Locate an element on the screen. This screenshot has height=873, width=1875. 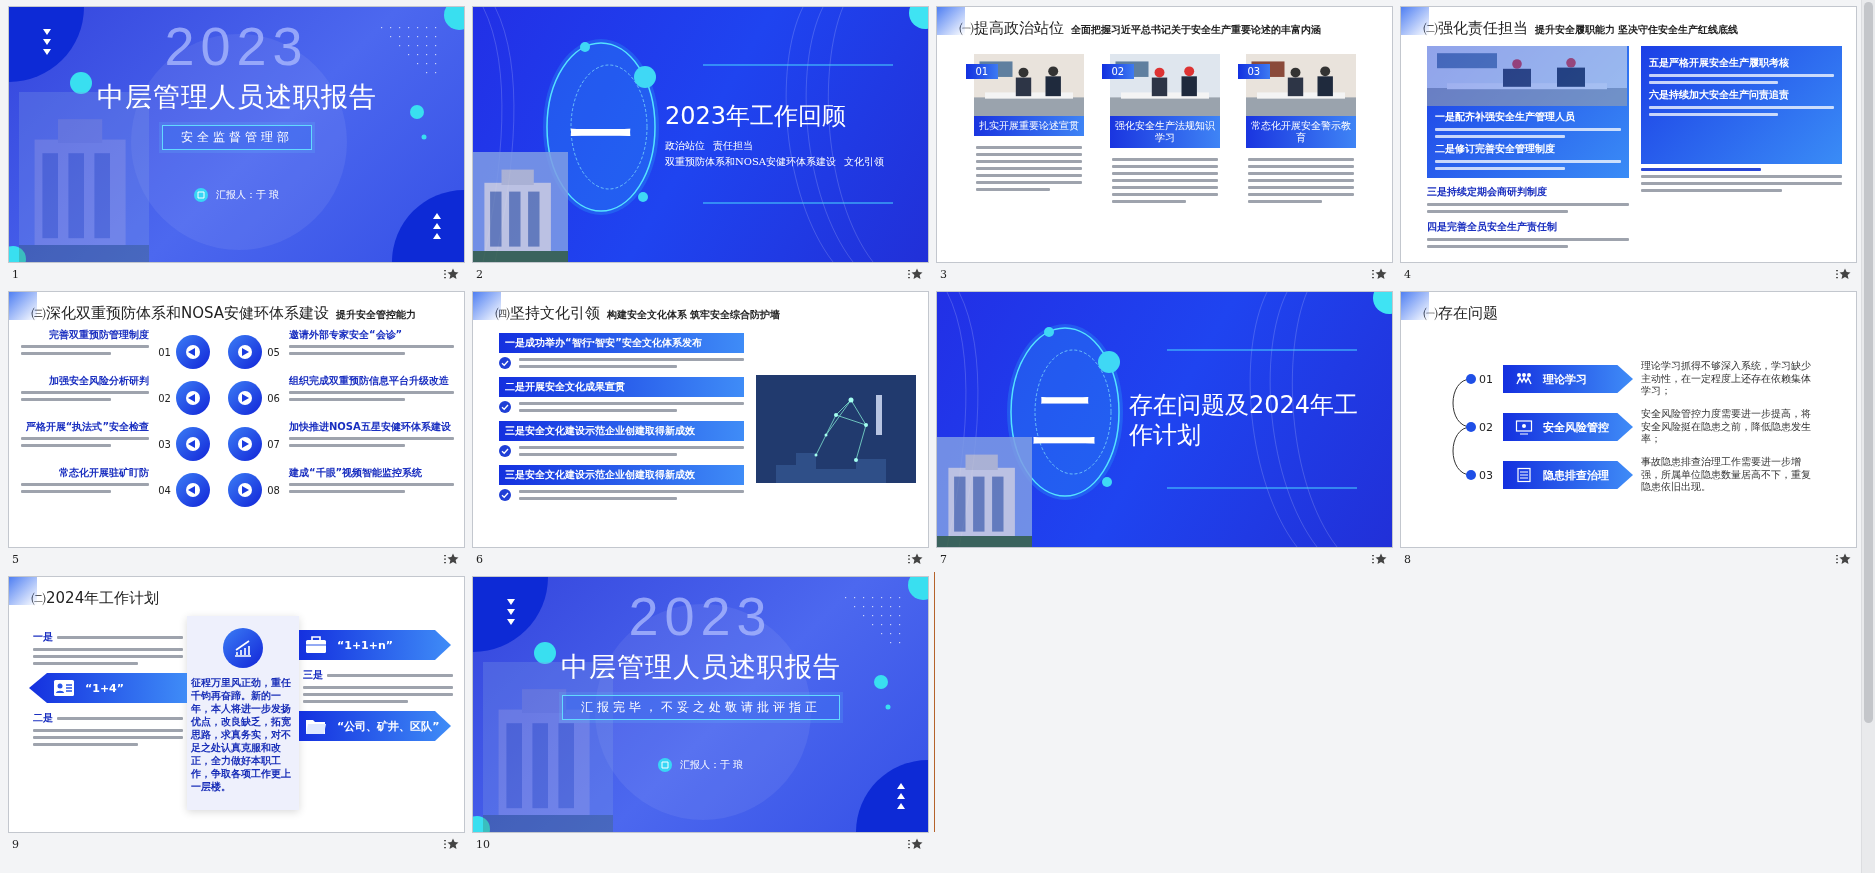
slide-number: 8 is located at coordinates (1407, 559).